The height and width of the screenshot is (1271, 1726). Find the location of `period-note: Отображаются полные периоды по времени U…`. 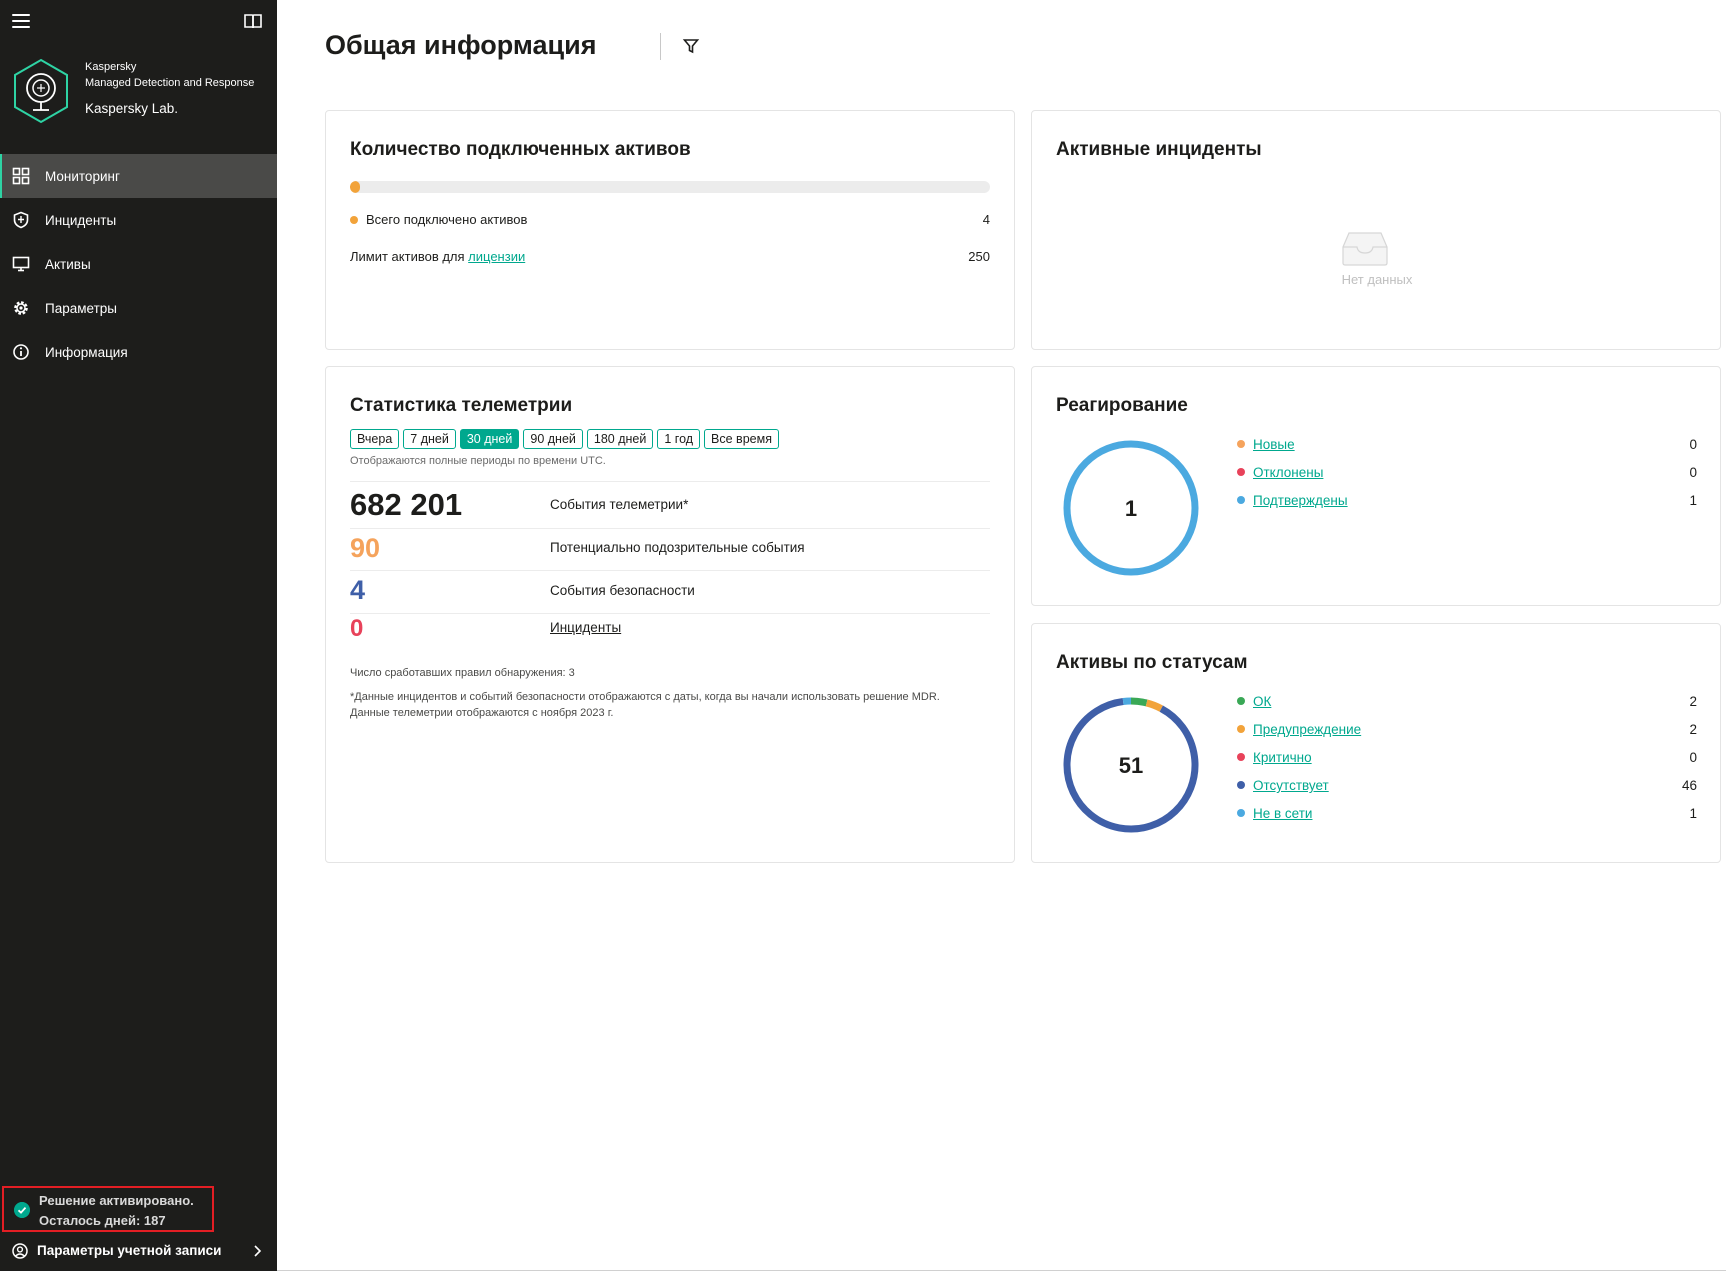

period-note: Отображаются полные периоды по времени U… is located at coordinates (478, 461).